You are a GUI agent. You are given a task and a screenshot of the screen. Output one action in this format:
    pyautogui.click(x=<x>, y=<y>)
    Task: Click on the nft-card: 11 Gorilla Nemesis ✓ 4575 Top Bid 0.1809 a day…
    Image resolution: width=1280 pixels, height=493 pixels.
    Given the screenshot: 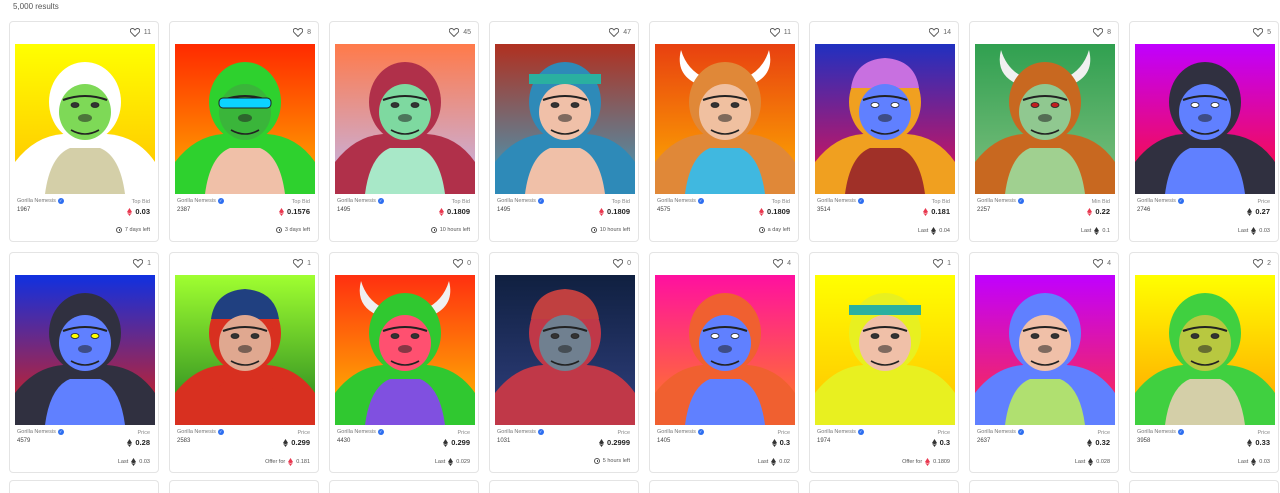 What is the action you would take?
    pyautogui.click(x=724, y=131)
    